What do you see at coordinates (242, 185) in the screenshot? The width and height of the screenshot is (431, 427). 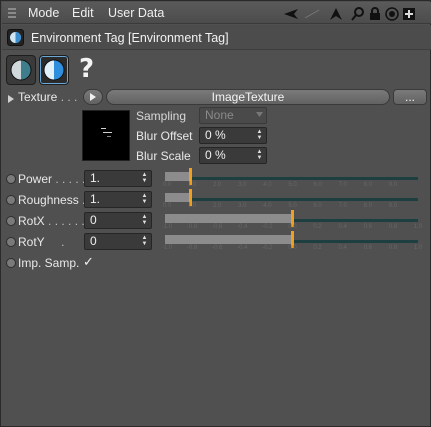 I see `slider-tick-label: 3.0` at bounding box center [242, 185].